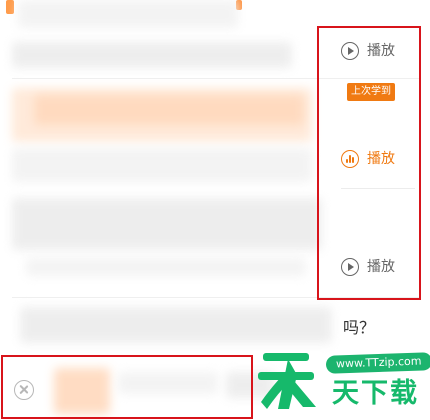 The image size is (430, 420). What do you see at coordinates (169, 110) in the screenshot?
I see `blurred-highlighted-text` at bounding box center [169, 110].